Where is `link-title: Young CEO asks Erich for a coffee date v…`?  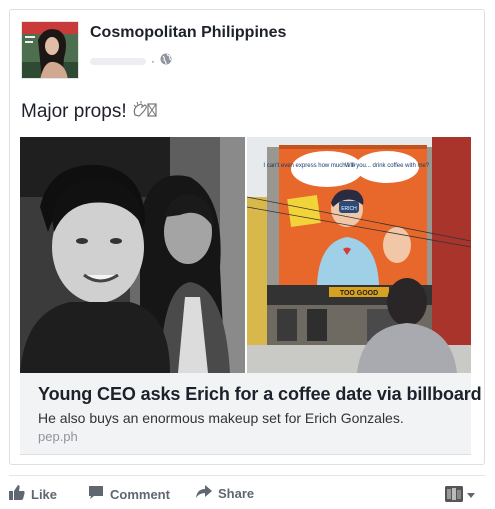
link-title: Young CEO asks Erich for a coffee date v… is located at coordinates (260, 394).